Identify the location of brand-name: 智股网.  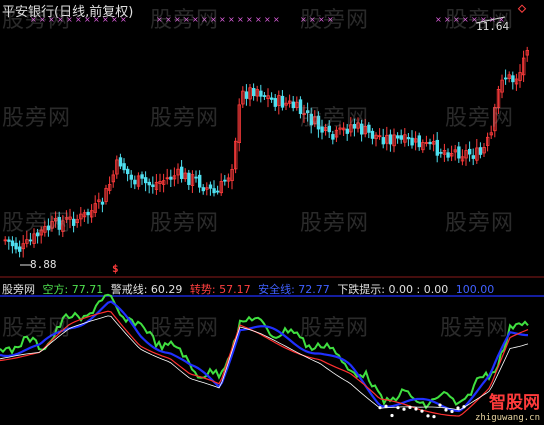
(514, 403).